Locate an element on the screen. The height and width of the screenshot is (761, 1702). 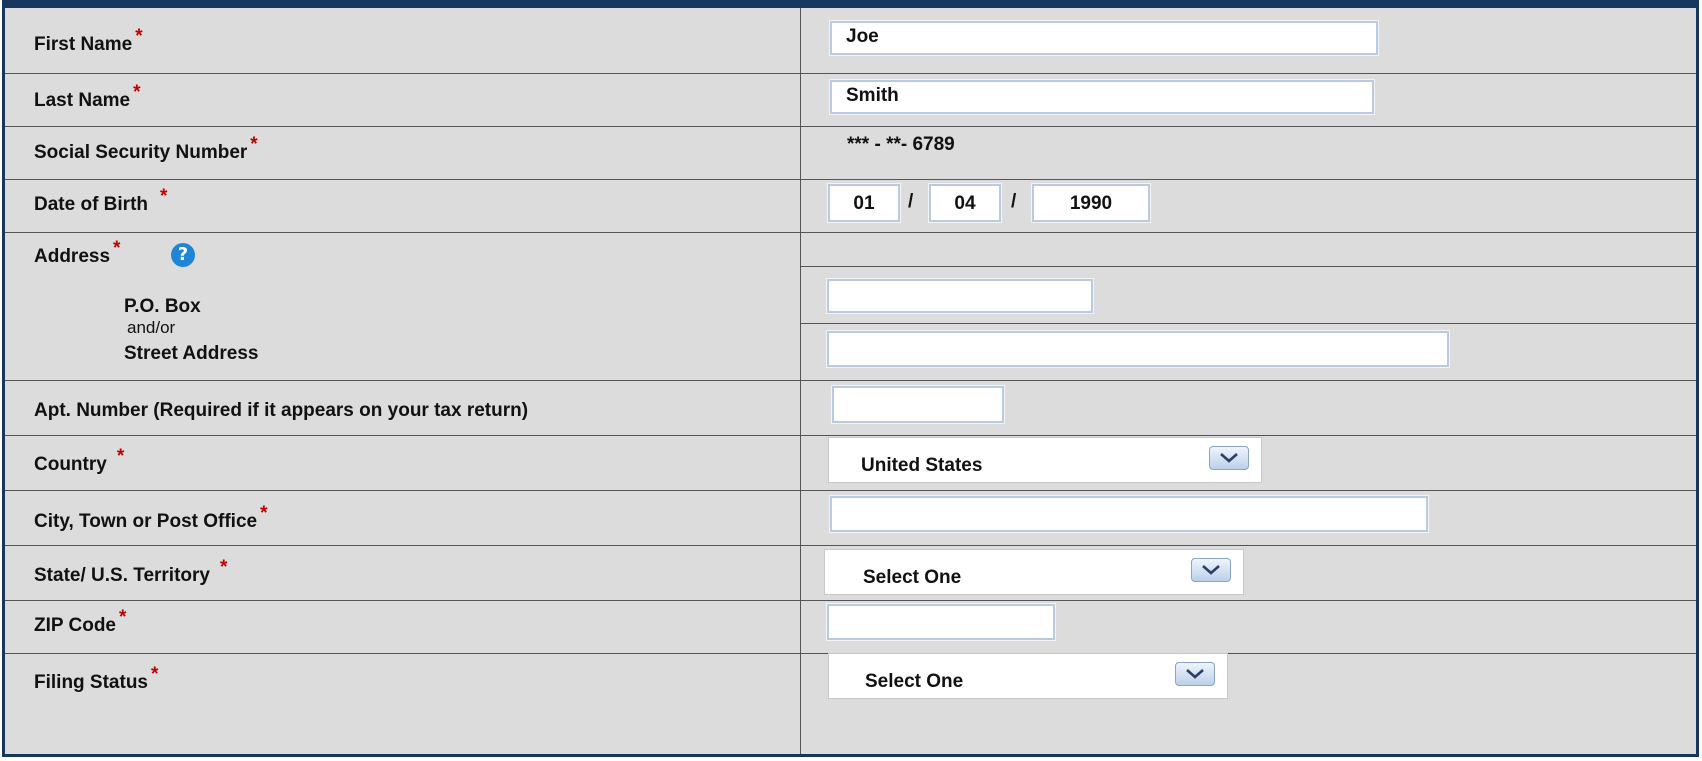
last-name-label: Last Name * is located at coordinates (87, 96).